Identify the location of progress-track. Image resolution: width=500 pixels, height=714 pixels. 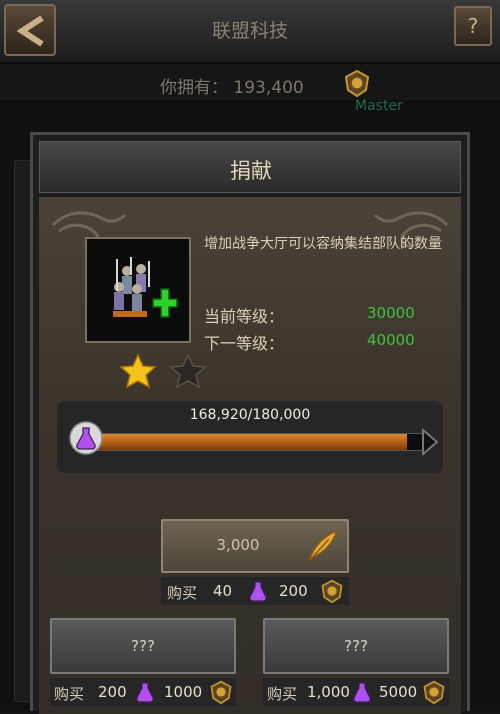
(260, 442).